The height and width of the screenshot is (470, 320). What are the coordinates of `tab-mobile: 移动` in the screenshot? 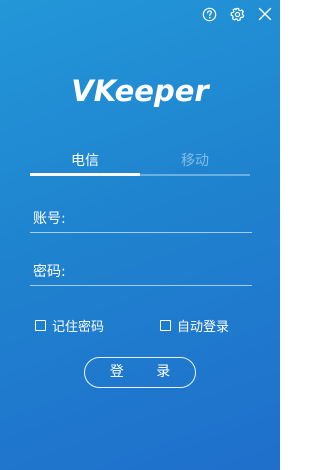 It's located at (195, 162).